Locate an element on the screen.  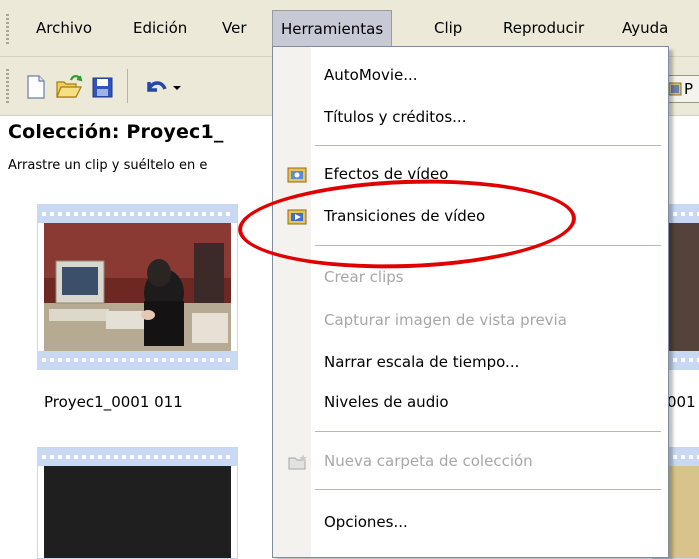
toolbar-right-button: P is located at coordinates (681, 89).